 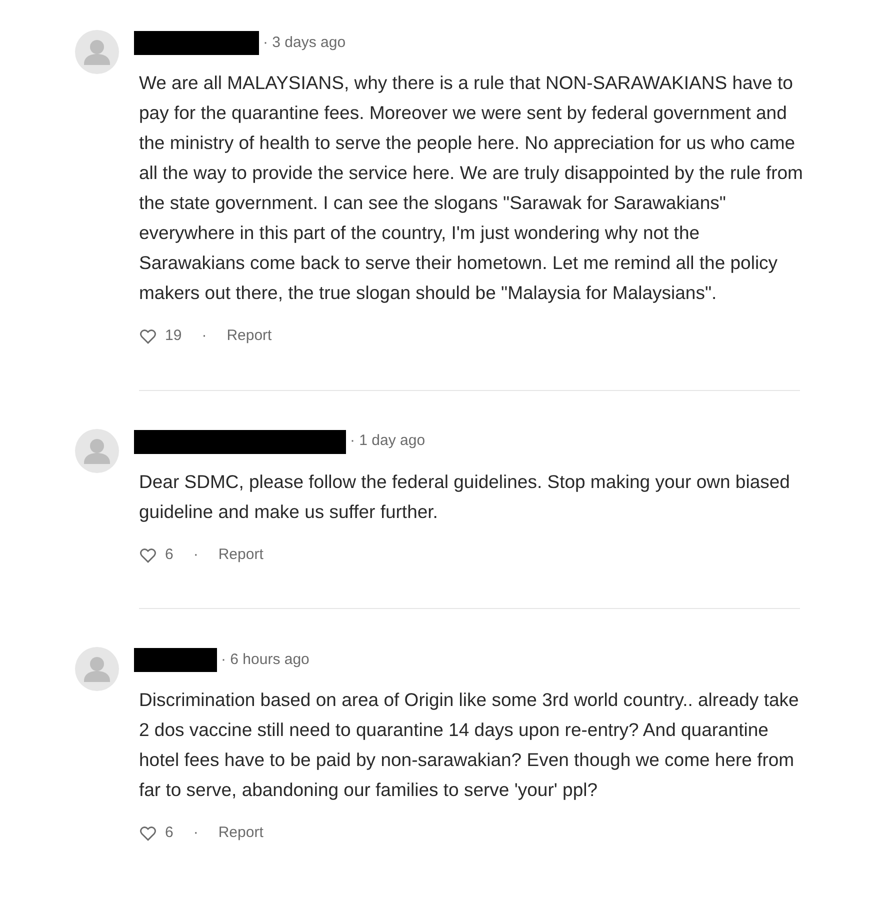 I want to click on timestamp: · 6 hours ago, so click(x=265, y=660).